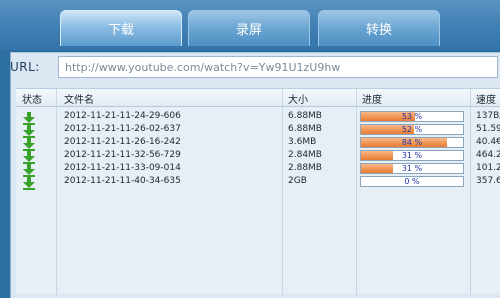 Image resolution: width=500 pixels, height=298 pixels. Describe the element at coordinates (122, 155) in the screenshot. I see `filename-cell: 2012-11-21-11-32-56-729` at that location.